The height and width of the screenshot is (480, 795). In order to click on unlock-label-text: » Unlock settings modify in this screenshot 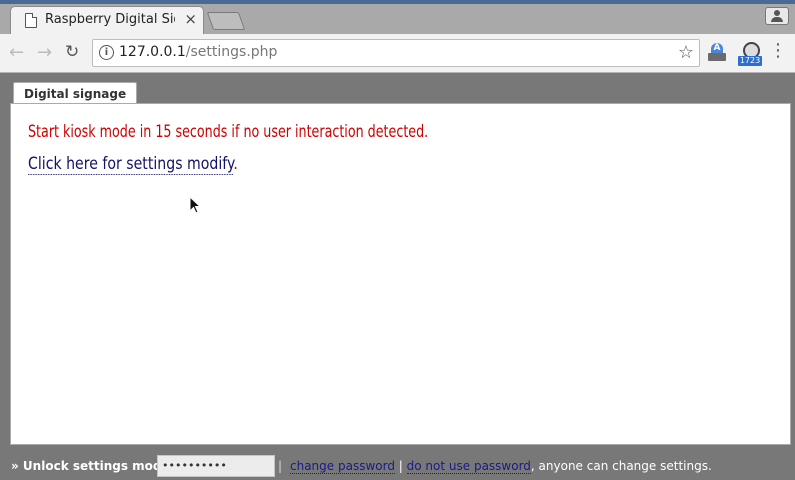, I will do `click(95, 466)`.